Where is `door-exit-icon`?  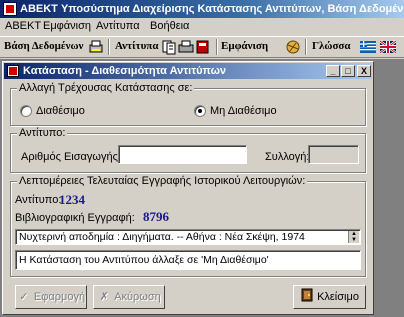 door-exit-icon is located at coordinates (307, 297).